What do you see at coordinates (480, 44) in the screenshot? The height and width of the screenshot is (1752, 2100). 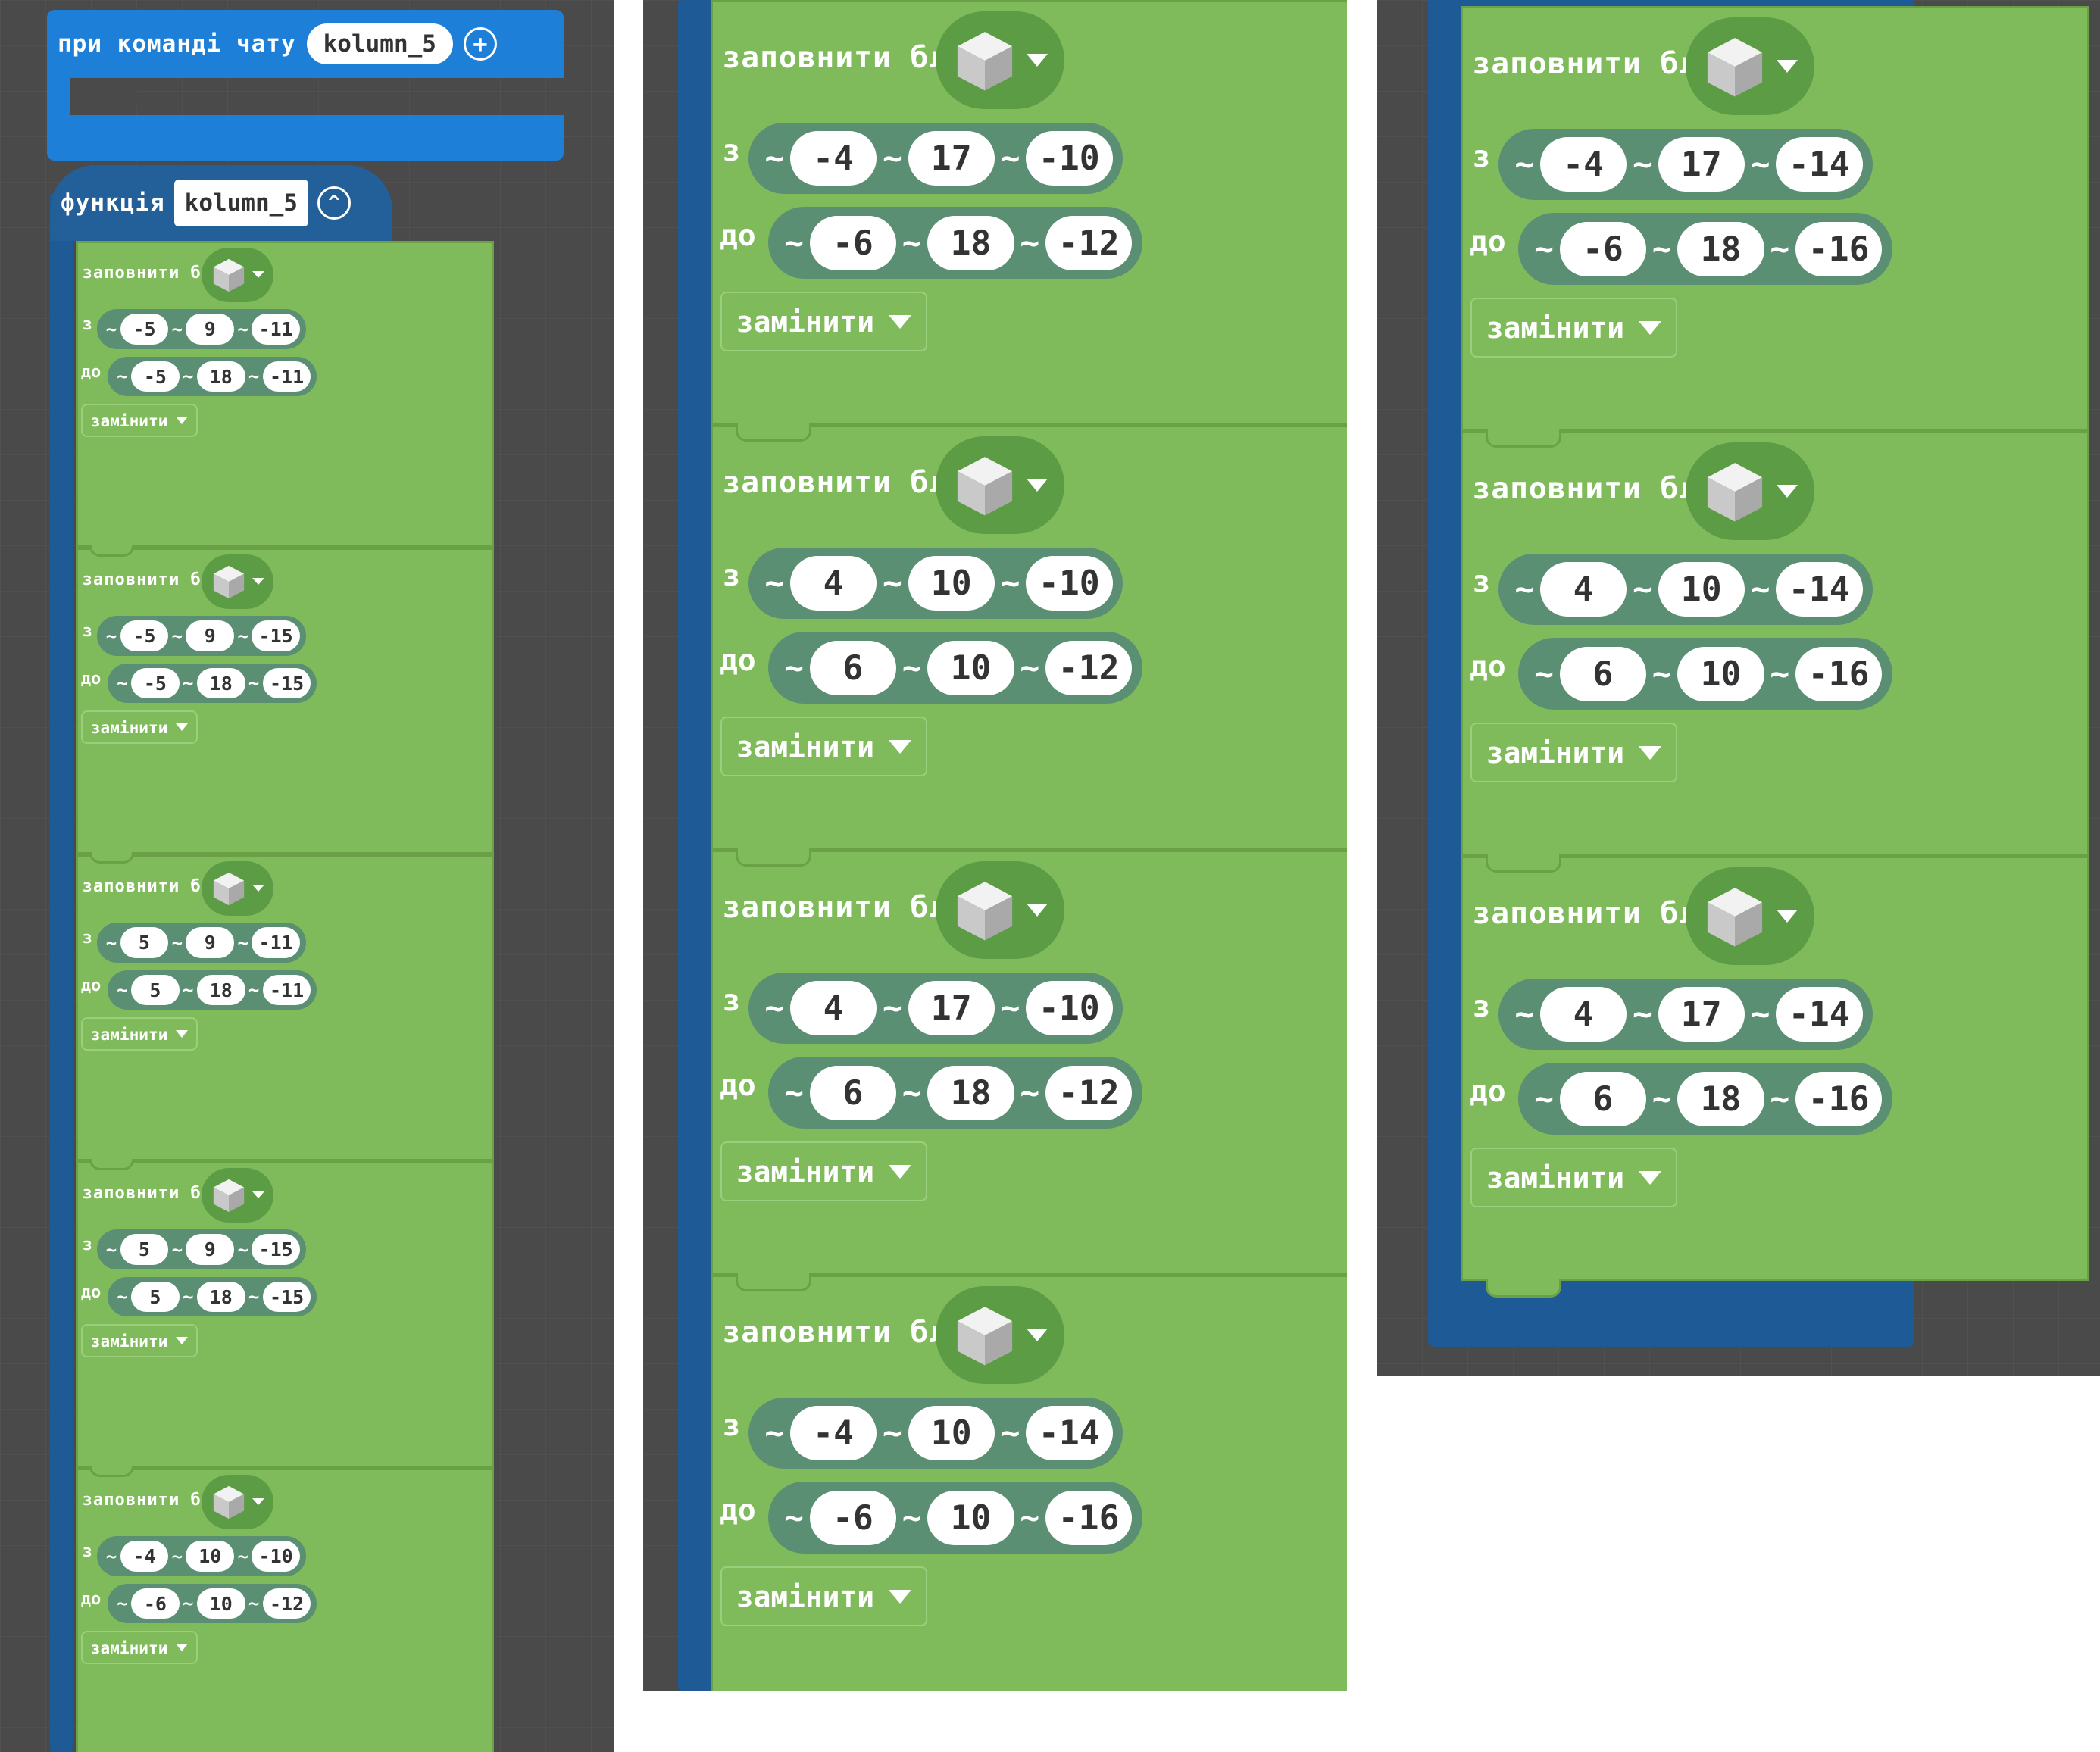 I see `add-circle-icon: +` at bounding box center [480, 44].